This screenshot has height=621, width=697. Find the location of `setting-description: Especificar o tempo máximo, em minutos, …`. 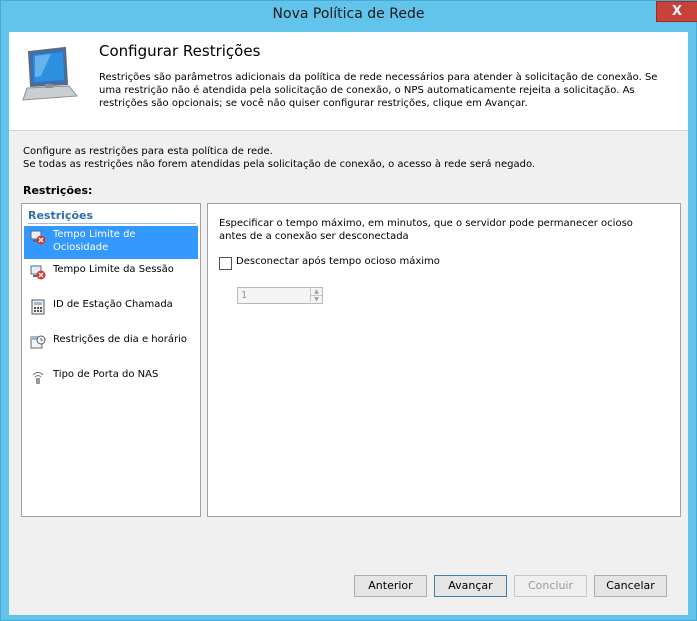

setting-description: Especificar o tempo máximo, em minutos, … is located at coordinates (426, 230).